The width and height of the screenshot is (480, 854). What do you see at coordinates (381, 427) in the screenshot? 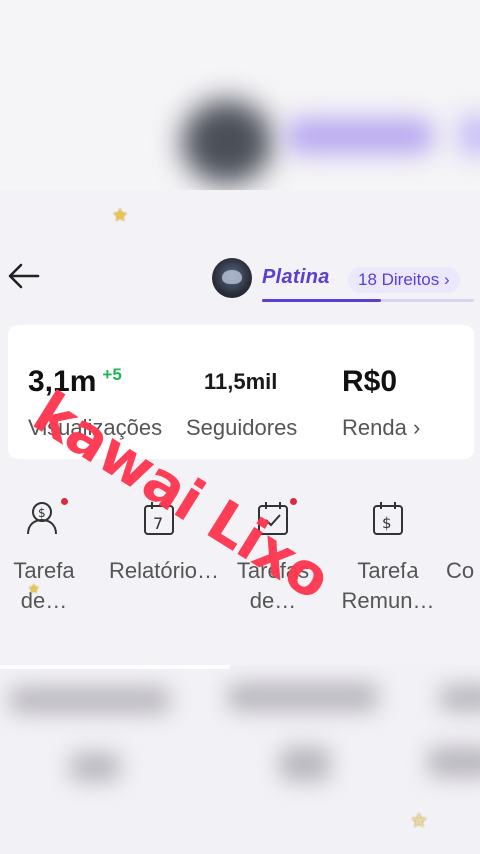
I see `income-label: Renda ›` at bounding box center [381, 427].